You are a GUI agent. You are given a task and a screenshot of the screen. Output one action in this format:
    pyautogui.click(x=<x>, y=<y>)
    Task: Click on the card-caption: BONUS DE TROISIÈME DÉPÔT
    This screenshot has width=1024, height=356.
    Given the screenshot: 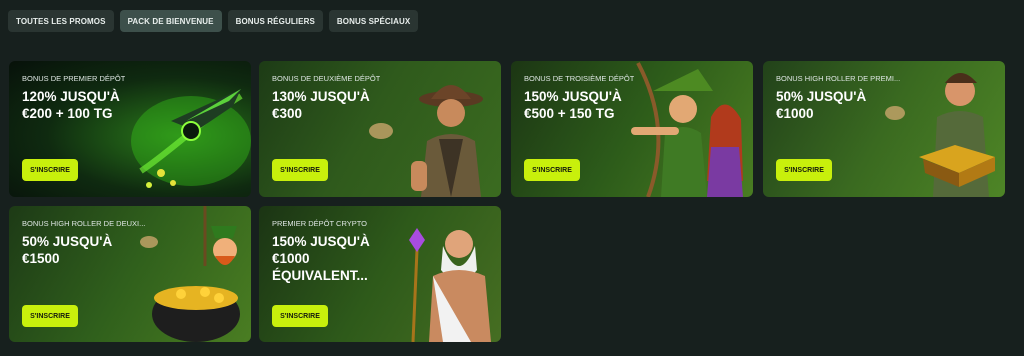 What is the action you would take?
    pyautogui.click(x=579, y=78)
    